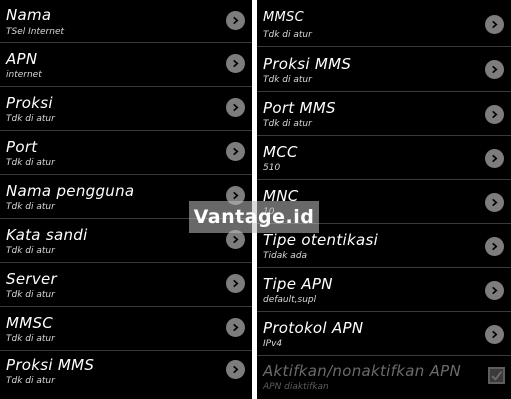  Describe the element at coordinates (126, 65) in the screenshot. I see `apn-field-apn: APN internet` at that location.